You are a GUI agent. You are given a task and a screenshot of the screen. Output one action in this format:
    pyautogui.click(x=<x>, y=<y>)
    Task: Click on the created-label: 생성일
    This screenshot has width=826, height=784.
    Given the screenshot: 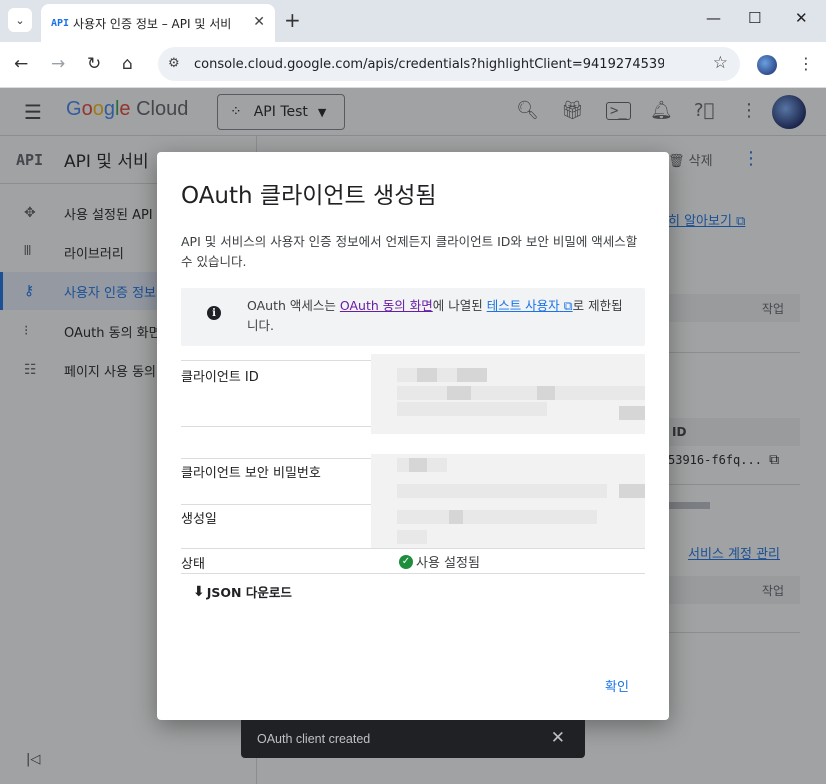 What is the action you would take?
    pyautogui.click(x=199, y=519)
    